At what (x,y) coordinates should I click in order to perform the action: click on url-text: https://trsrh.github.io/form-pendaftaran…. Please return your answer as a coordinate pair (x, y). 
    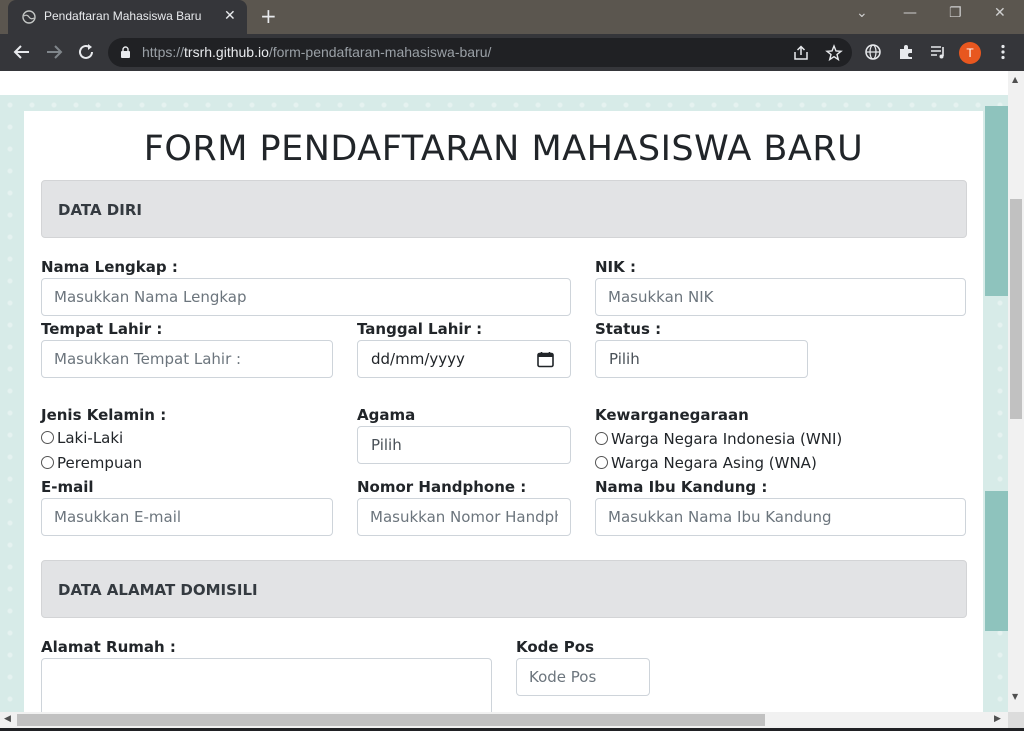
    Looking at the image, I should click on (317, 52).